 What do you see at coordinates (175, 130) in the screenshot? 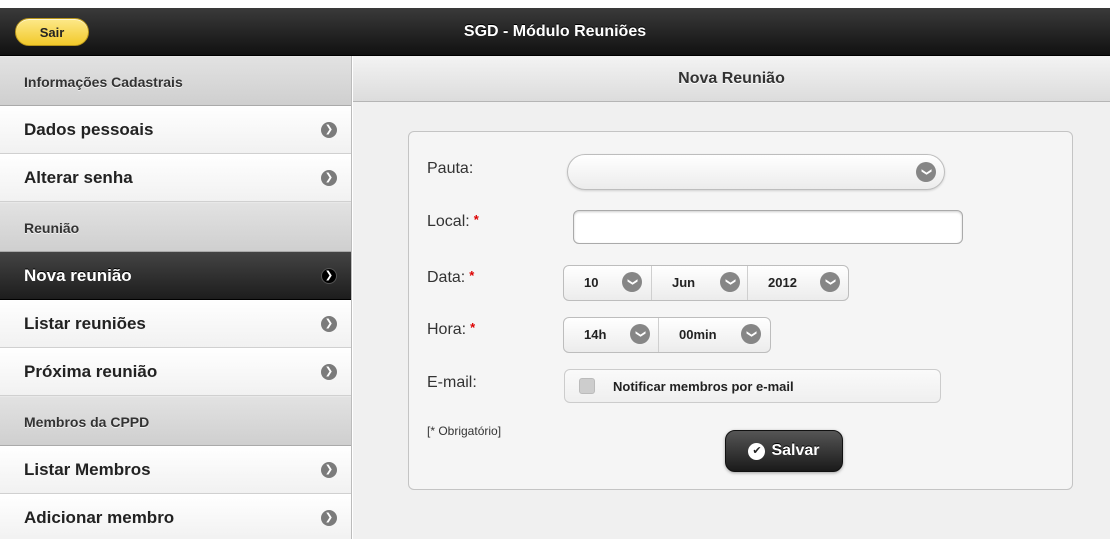
I see `sidebar-item-dados-pessoais: Dados pessoais ❯` at bounding box center [175, 130].